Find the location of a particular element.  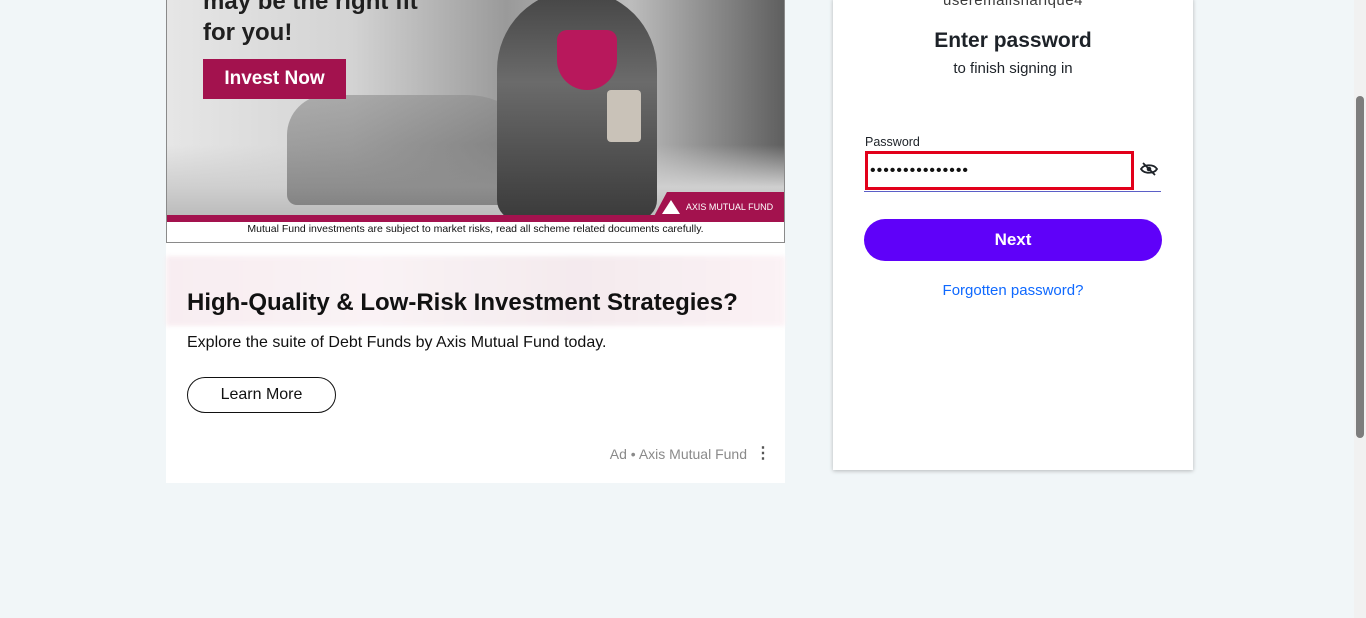

brand-tag: AXIS MUTUAL FUND is located at coordinates (717, 207).